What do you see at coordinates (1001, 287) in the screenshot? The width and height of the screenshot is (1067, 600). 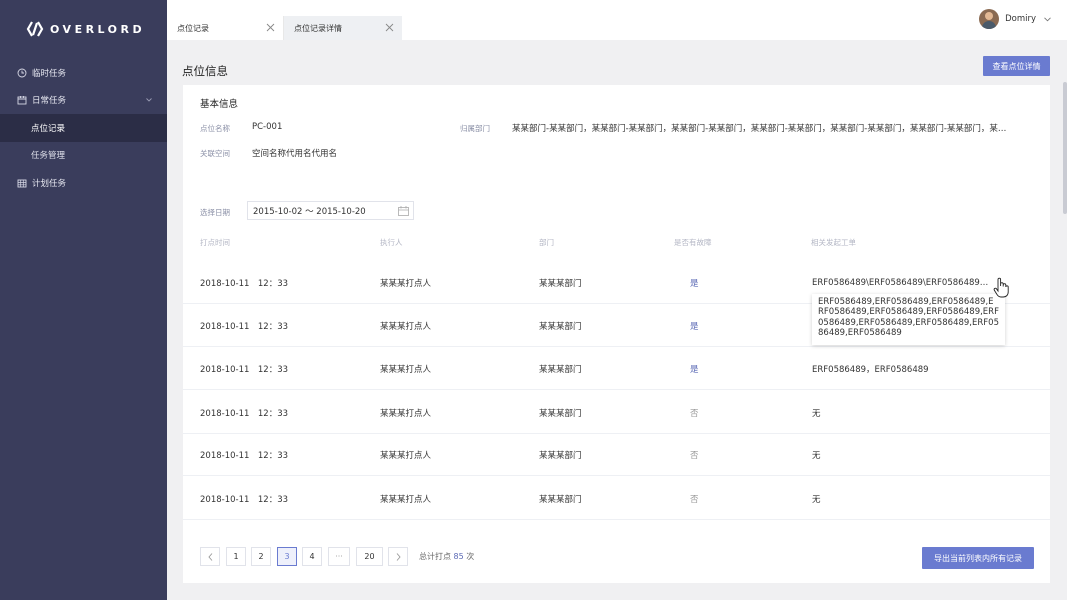 I see `hand-cursor-icon` at bounding box center [1001, 287].